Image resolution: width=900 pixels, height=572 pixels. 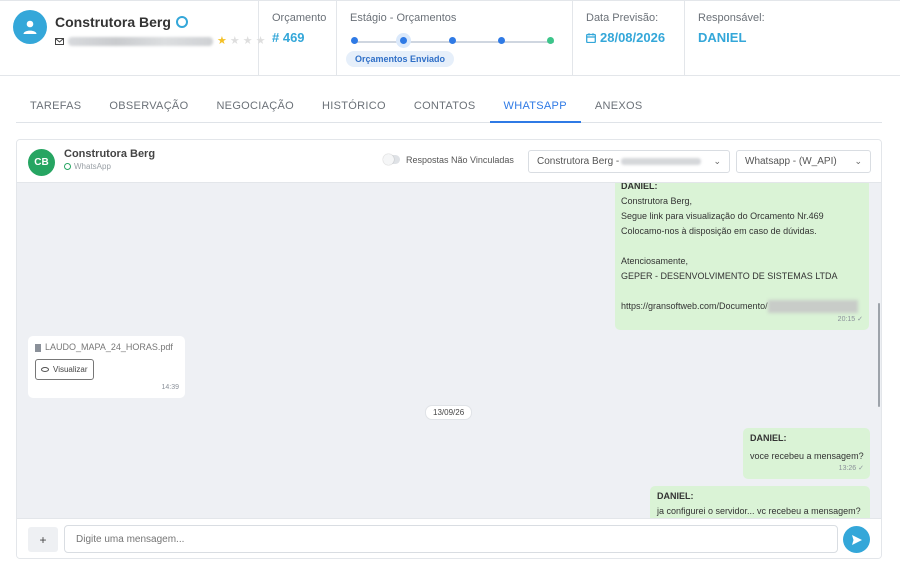 I want to click on tab-observacao: OBSERVAÇÃO, so click(x=148, y=108).